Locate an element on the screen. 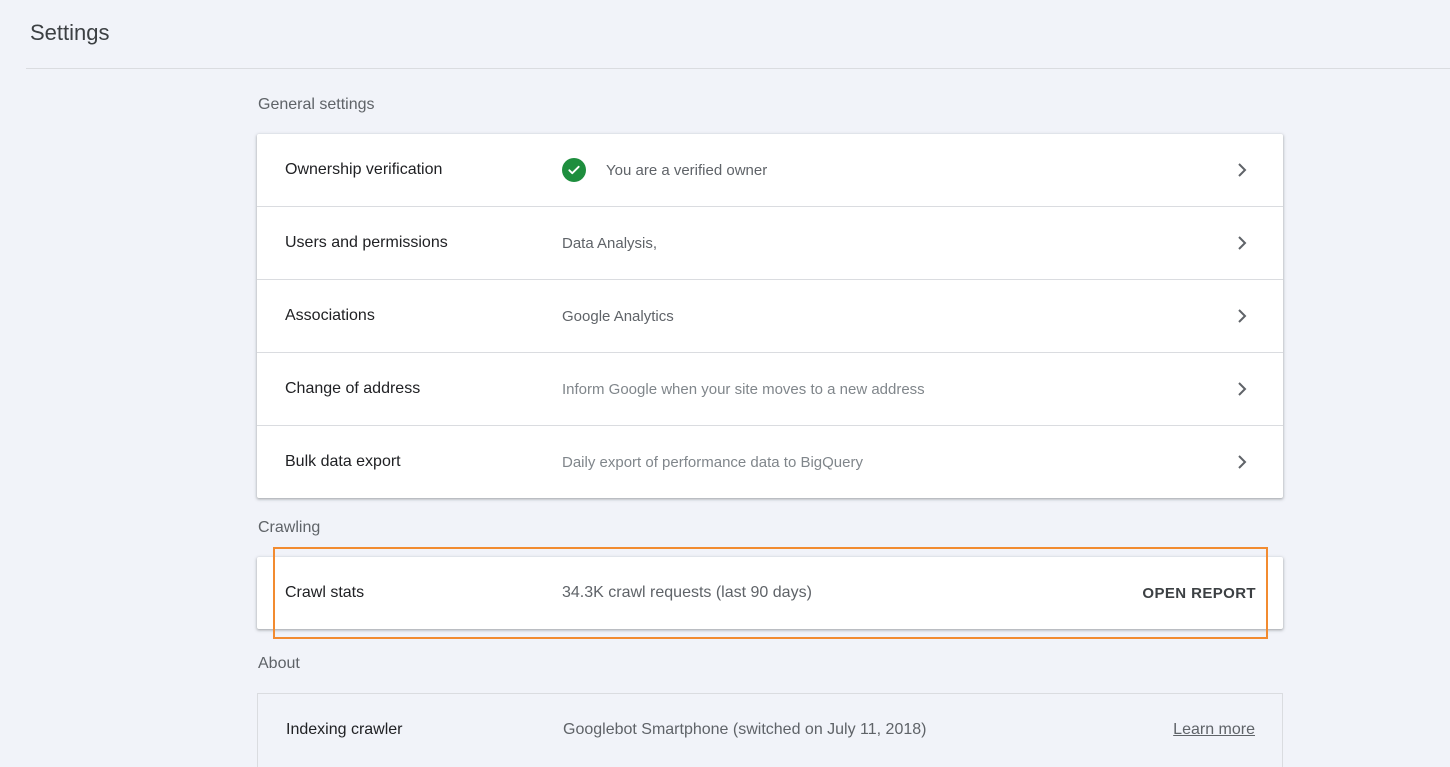 The height and width of the screenshot is (767, 1450). row-label: Users and permissions is located at coordinates (366, 242).